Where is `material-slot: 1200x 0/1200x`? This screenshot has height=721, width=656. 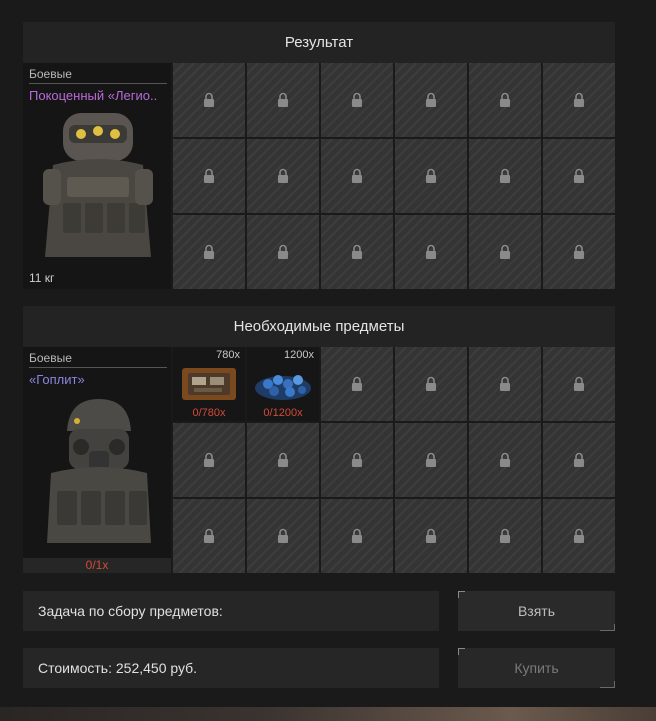 material-slot: 1200x 0/1200x is located at coordinates (283, 384).